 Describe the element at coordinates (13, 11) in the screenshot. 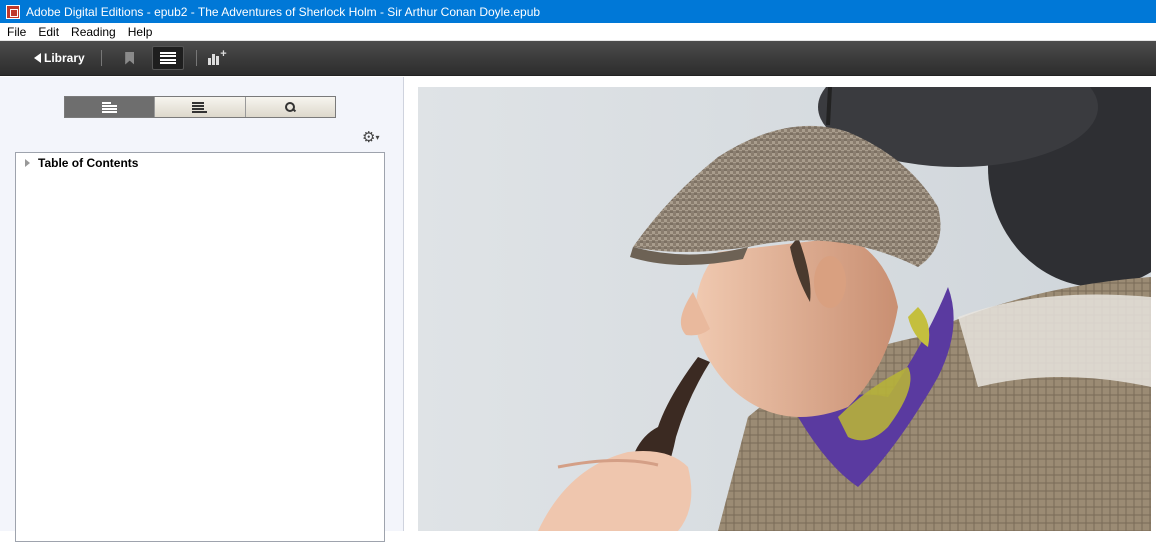

I see `app-icon` at that location.